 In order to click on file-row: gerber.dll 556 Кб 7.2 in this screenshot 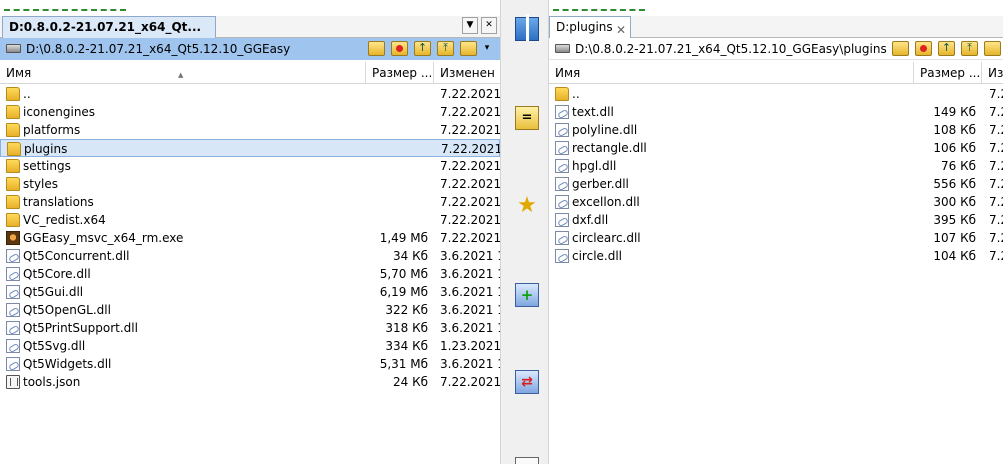, I will do `click(776, 184)`.